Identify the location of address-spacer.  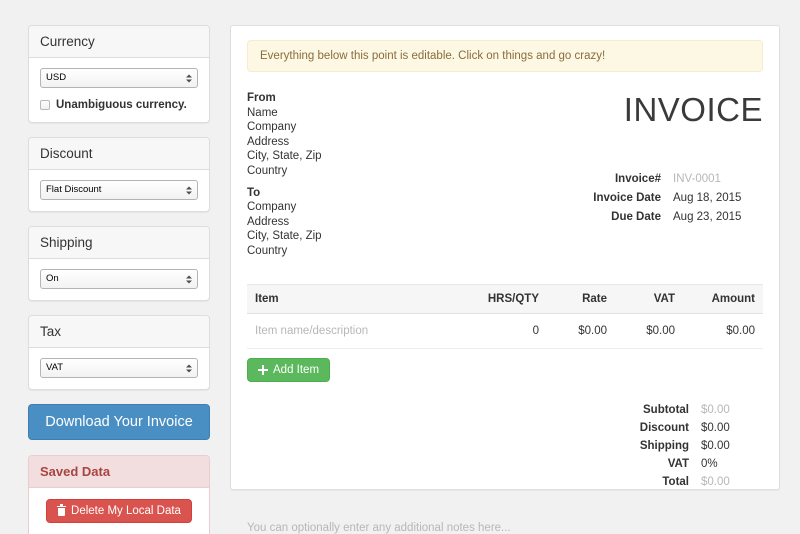
(360, 182).